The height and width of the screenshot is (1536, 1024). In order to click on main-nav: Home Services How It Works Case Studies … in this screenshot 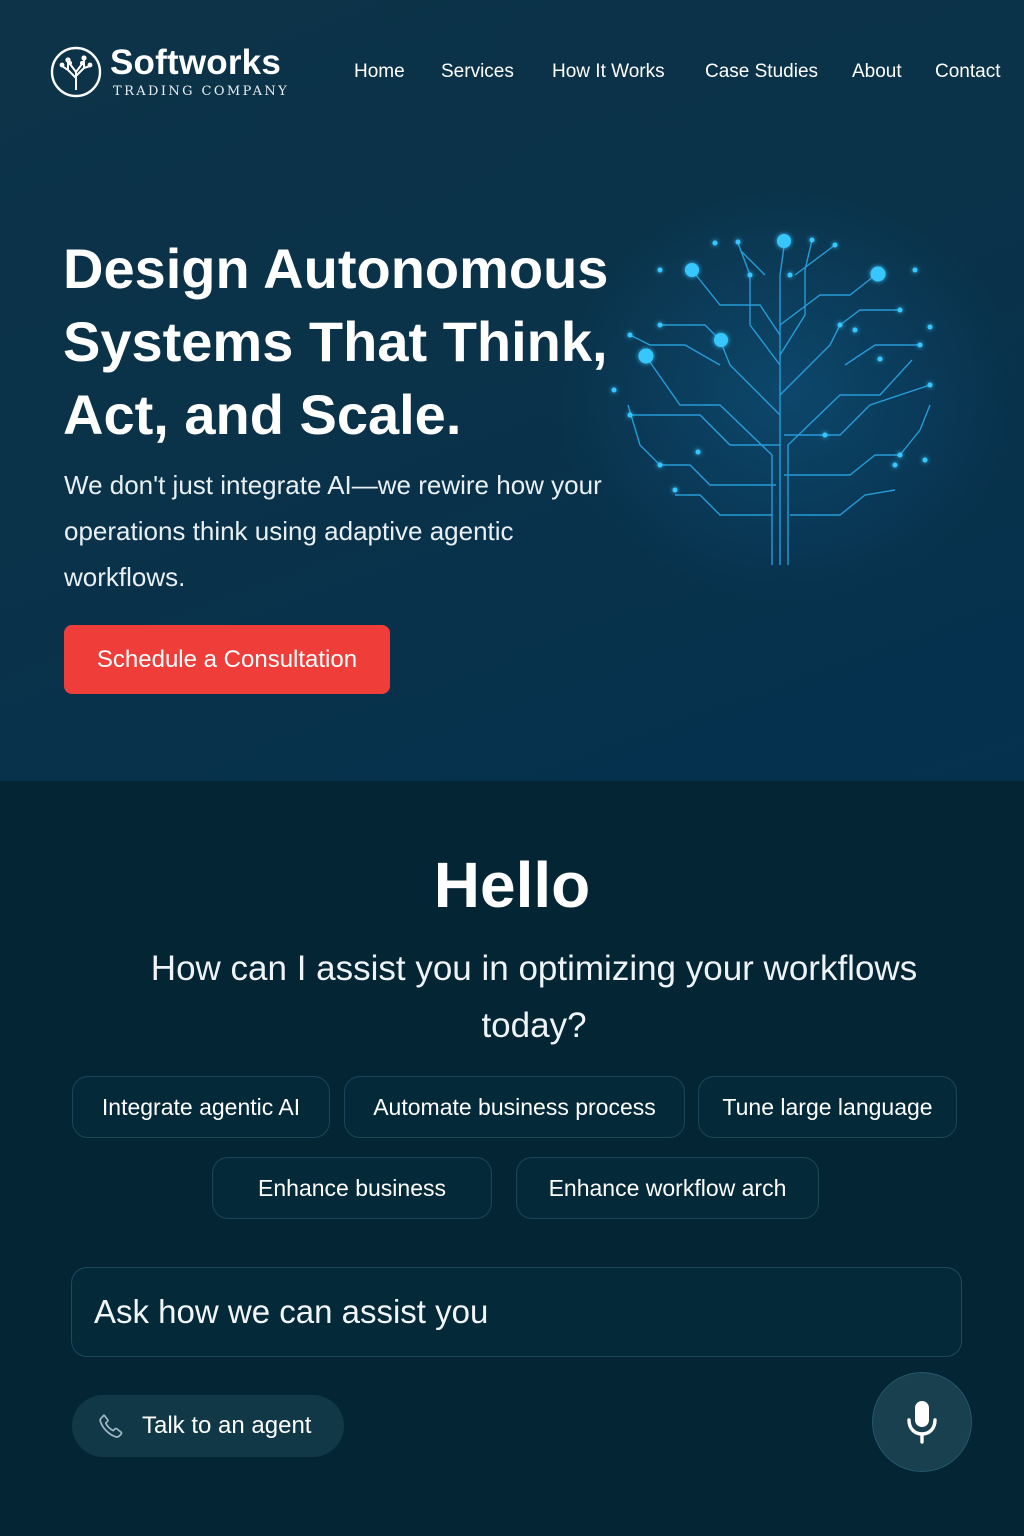, I will do `click(512, 74)`.